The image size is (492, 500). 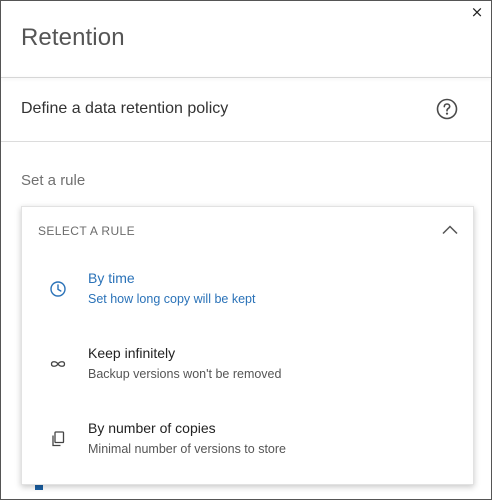 I want to click on policy-section-header: Define a data retention policy, so click(x=246, y=110).